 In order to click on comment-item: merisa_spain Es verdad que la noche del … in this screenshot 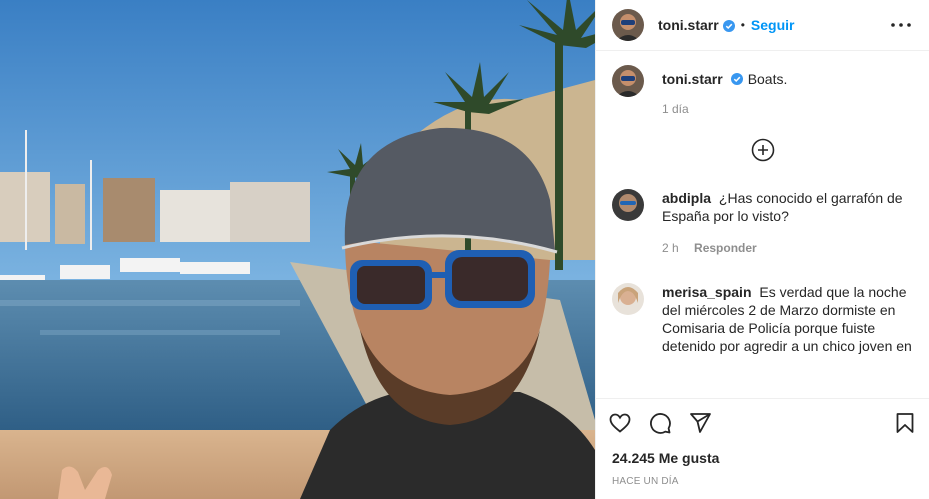, I will do `click(762, 319)`.